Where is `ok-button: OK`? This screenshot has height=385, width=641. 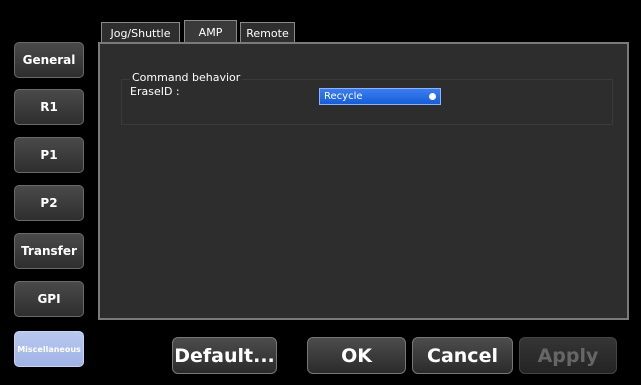
ok-button: OK is located at coordinates (356, 355).